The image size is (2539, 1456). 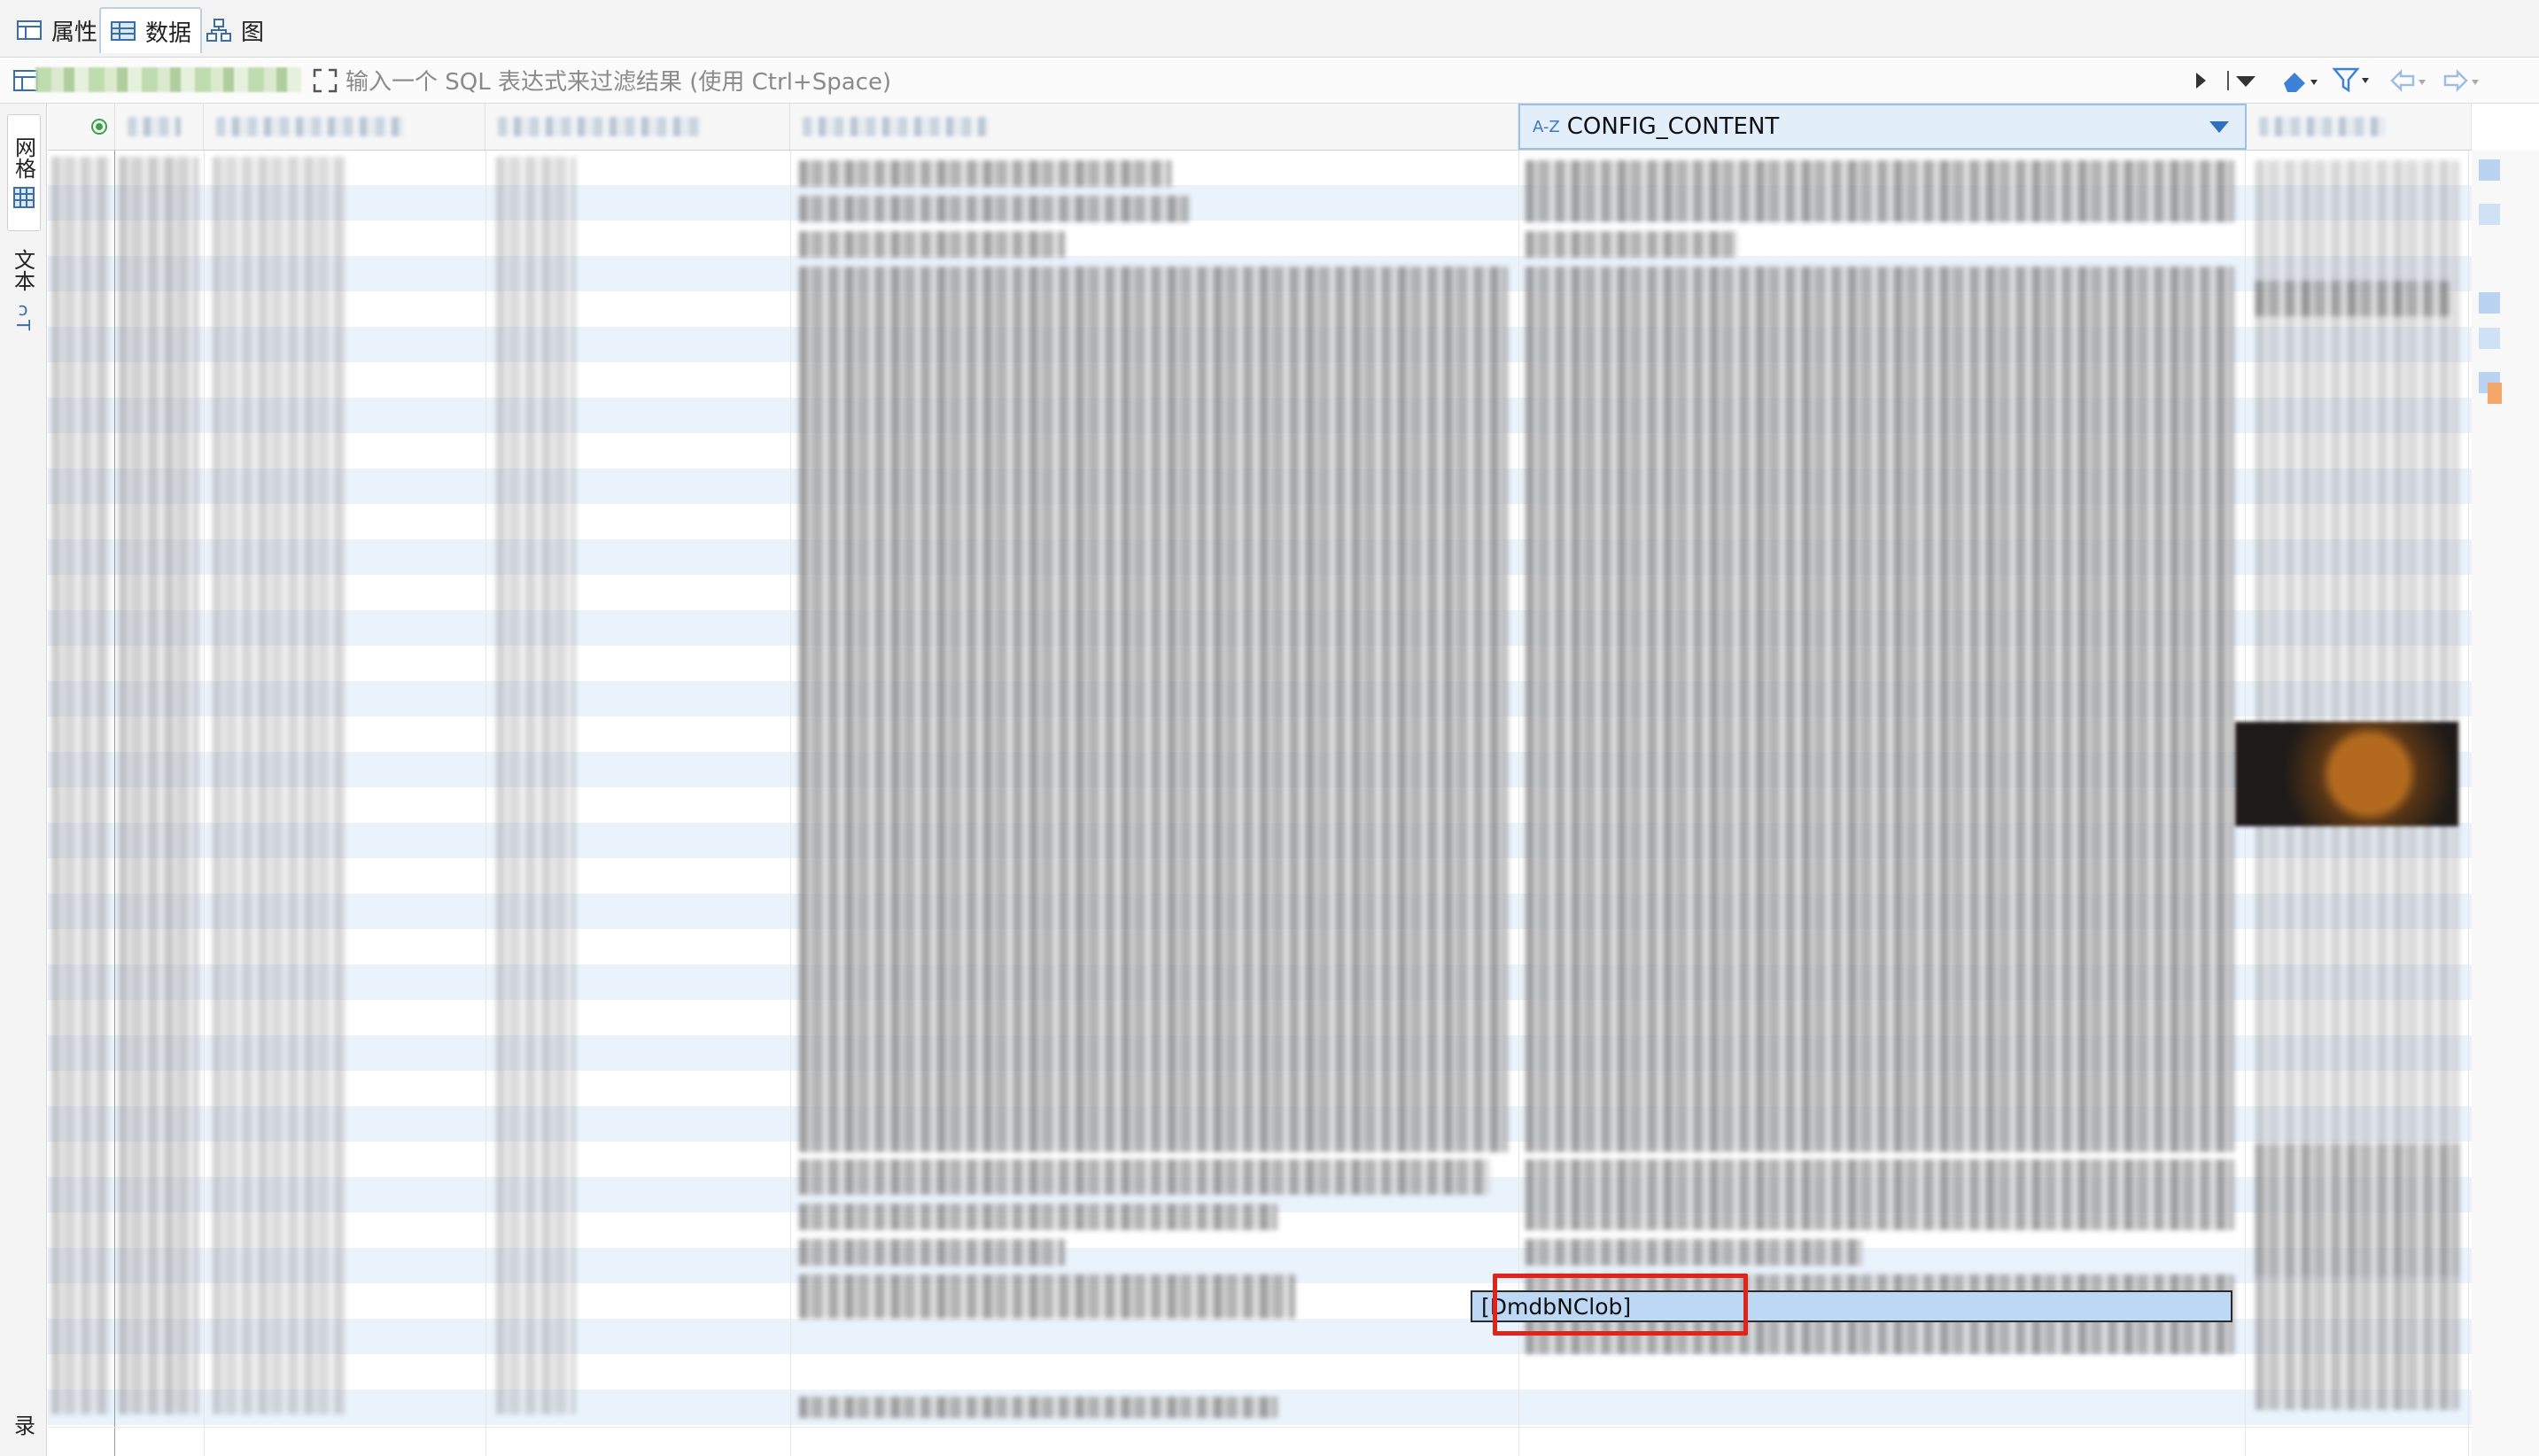 What do you see at coordinates (2351, 80) in the screenshot?
I see `filter-funnel-icon` at bounding box center [2351, 80].